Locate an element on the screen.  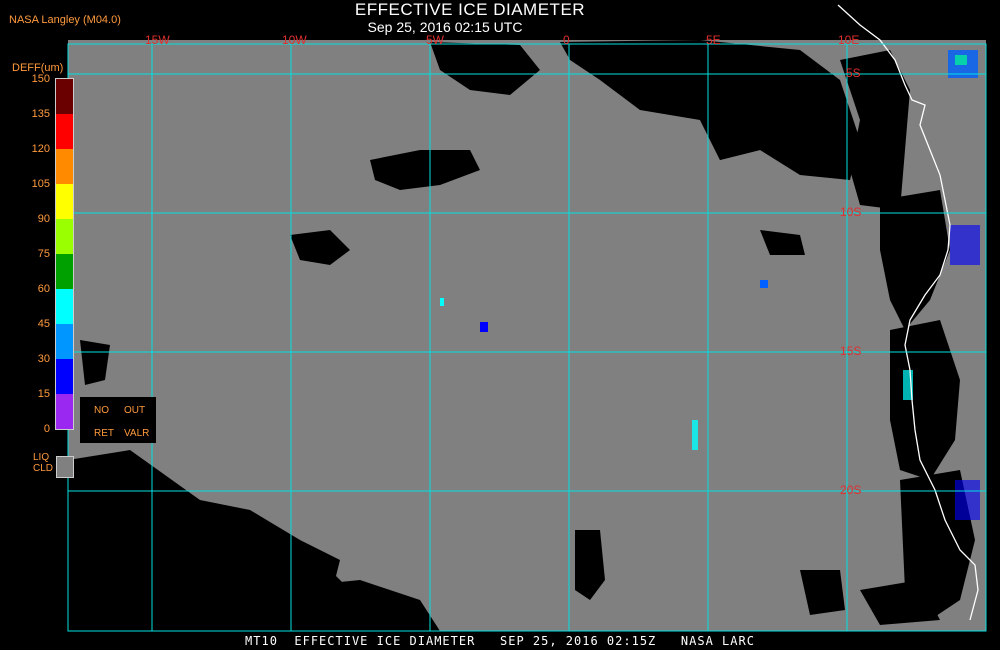
lat-label-5s: 5S is located at coordinates (853, 73).